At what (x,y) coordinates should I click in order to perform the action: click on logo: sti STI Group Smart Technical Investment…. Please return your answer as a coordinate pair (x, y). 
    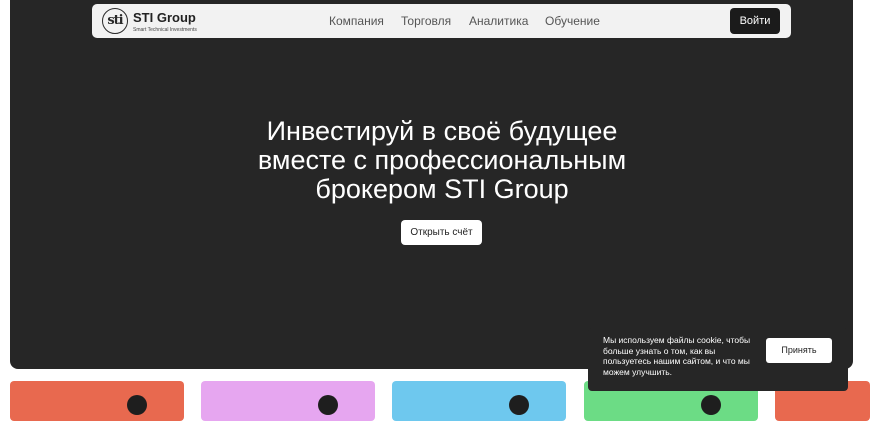
    Looking at the image, I should click on (152, 22).